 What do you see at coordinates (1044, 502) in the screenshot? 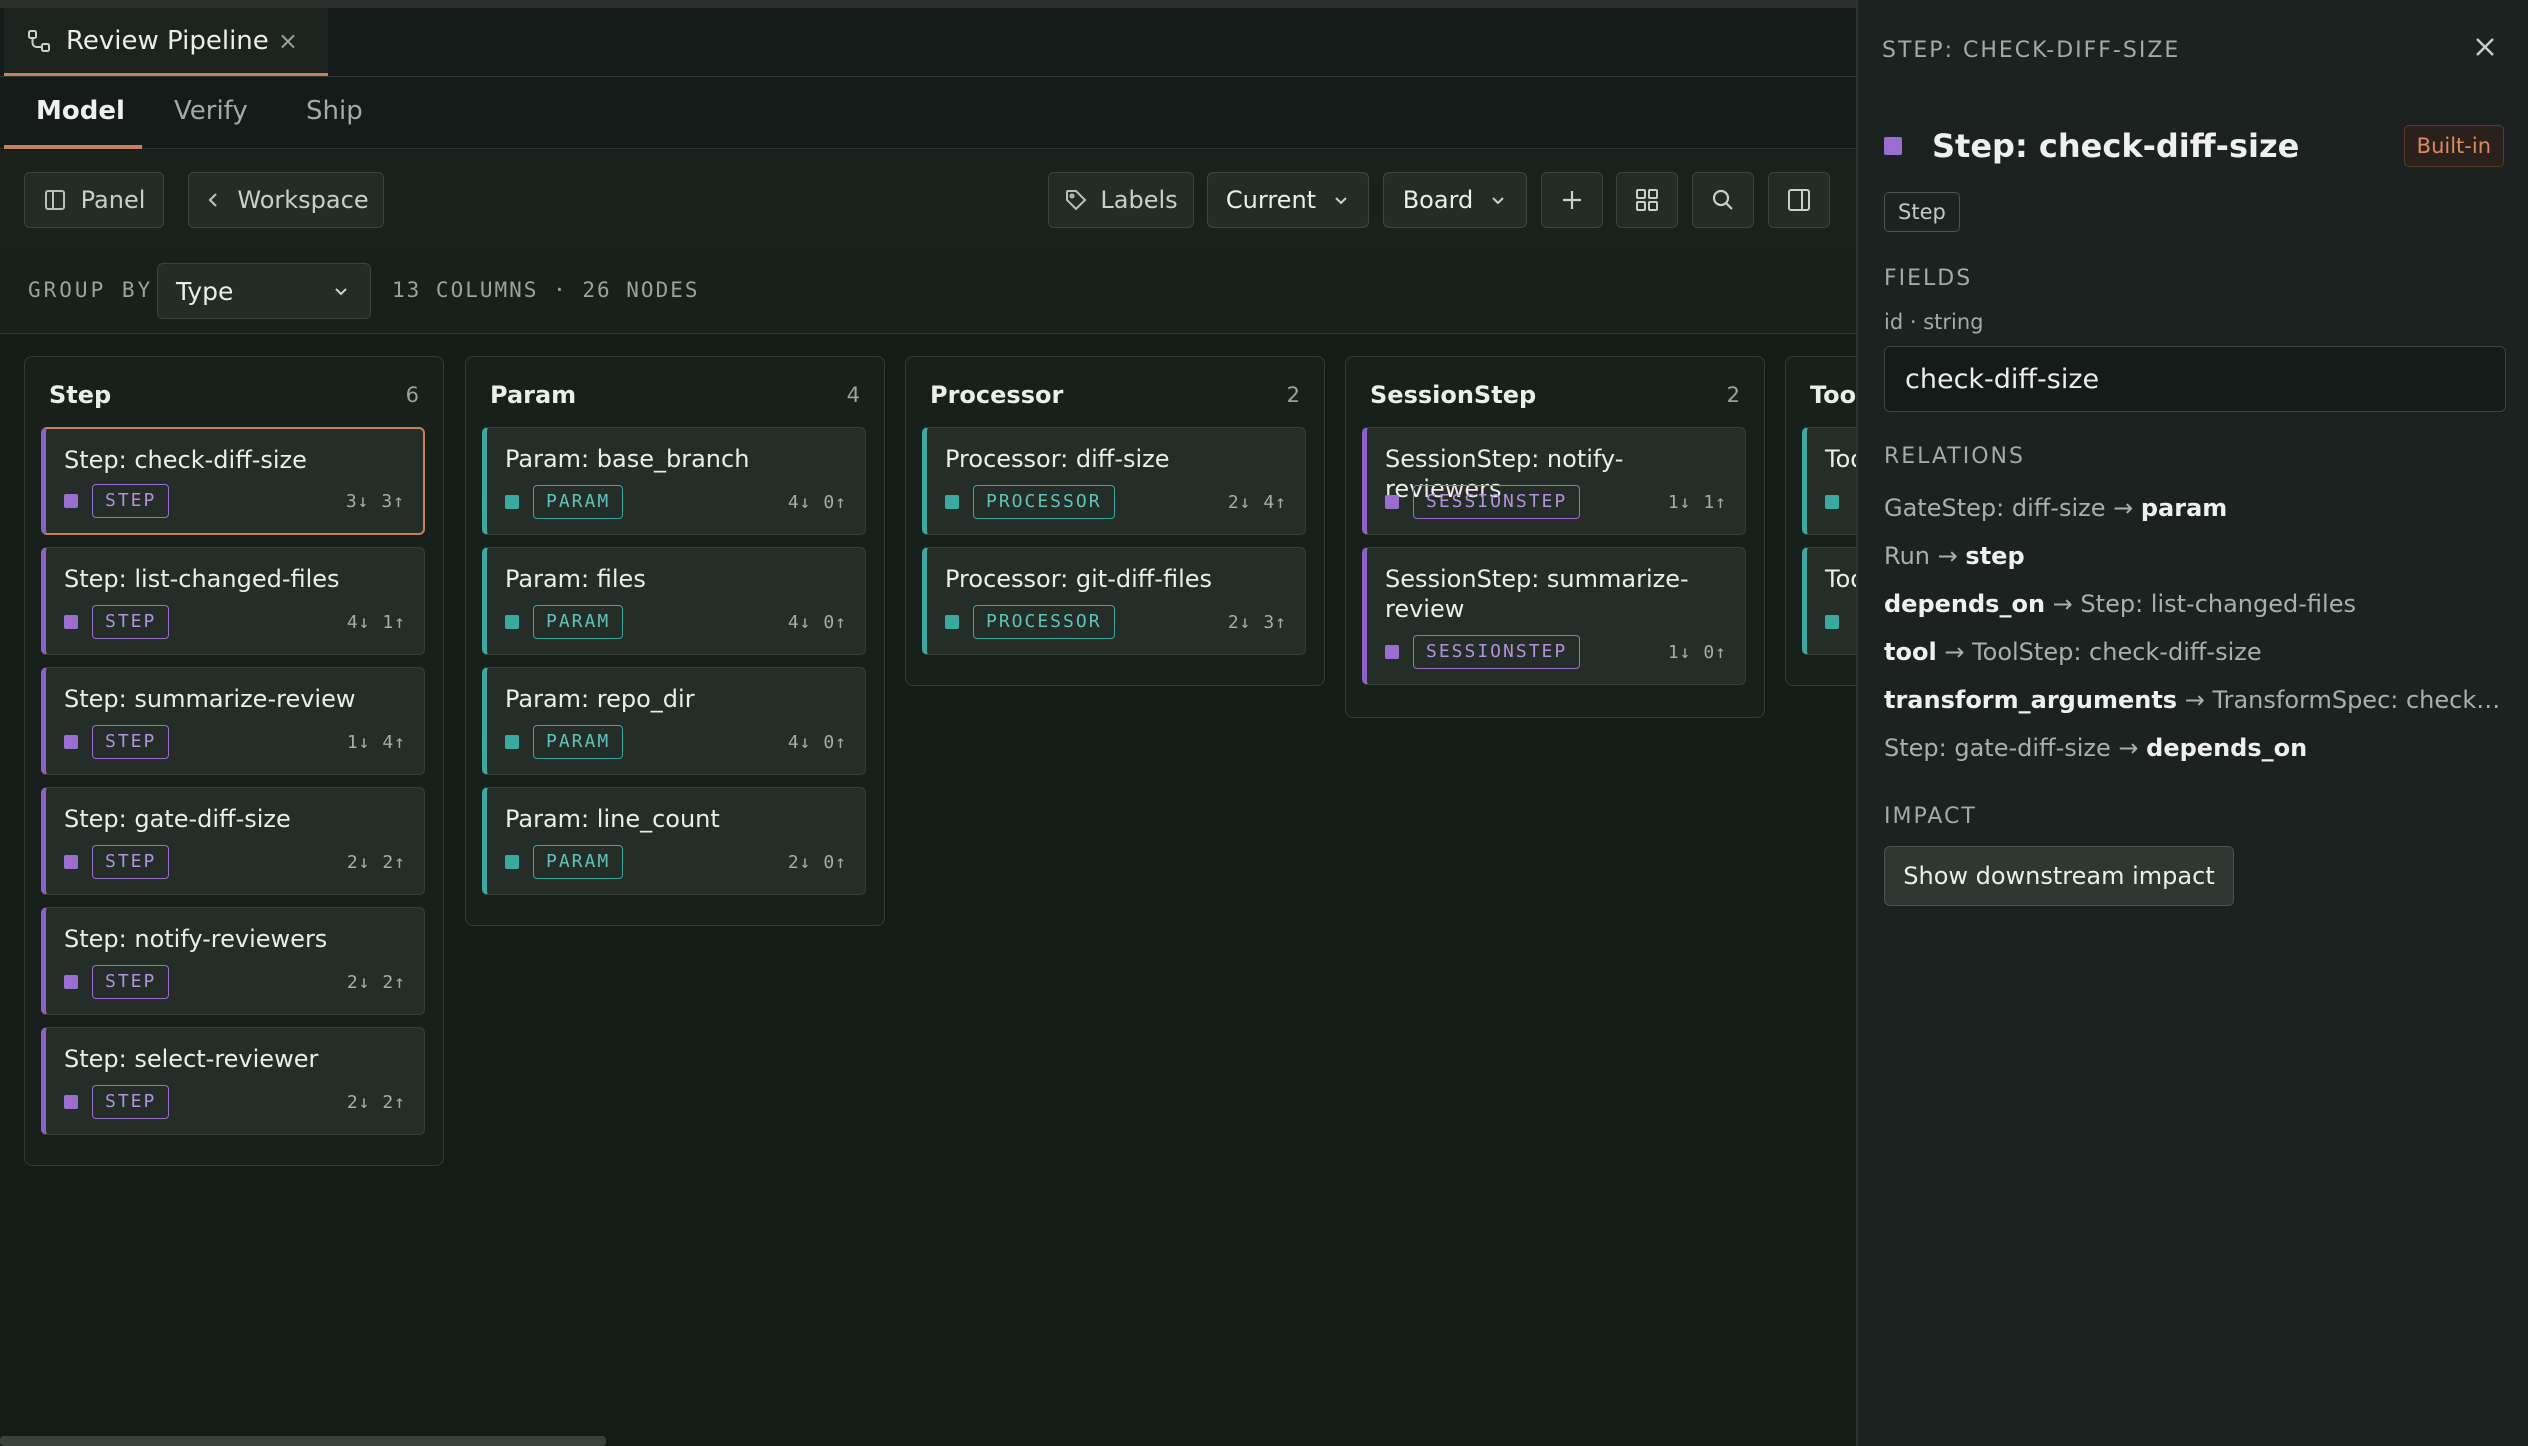
I see `type-badge: PROCESSOR` at bounding box center [1044, 502].